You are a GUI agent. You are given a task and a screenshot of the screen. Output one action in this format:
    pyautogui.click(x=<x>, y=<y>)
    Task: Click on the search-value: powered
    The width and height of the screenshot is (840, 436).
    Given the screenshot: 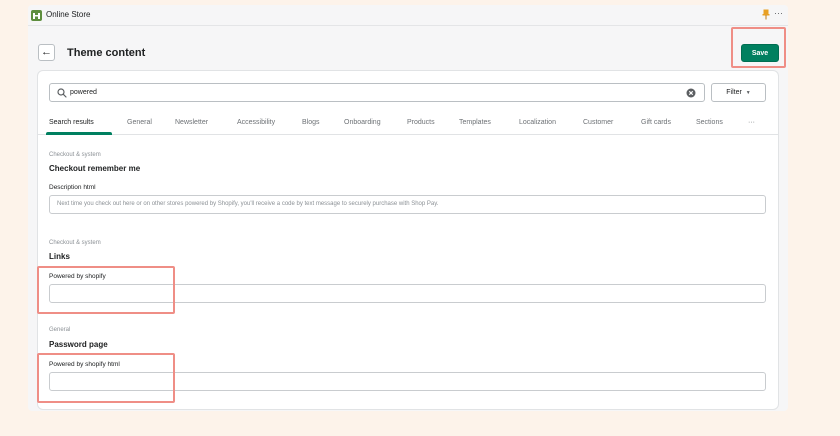 What is the action you would take?
    pyautogui.click(x=83, y=92)
    